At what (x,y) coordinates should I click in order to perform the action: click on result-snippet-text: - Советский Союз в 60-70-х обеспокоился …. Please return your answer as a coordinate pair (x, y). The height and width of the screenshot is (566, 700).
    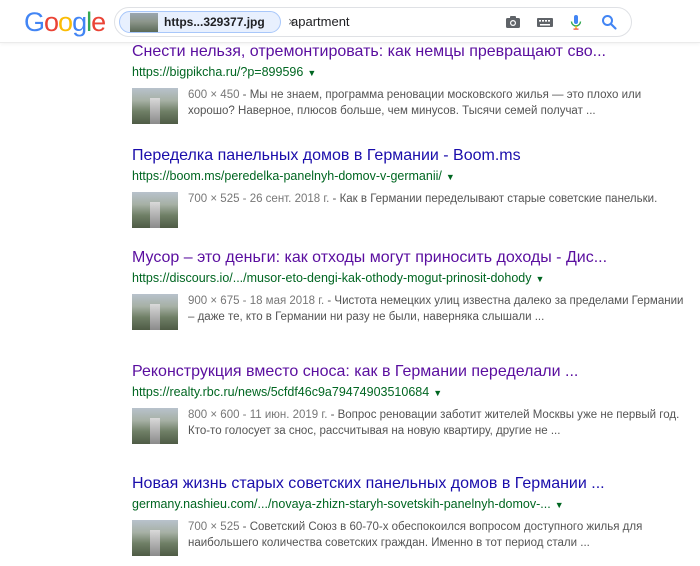
    Looking at the image, I should click on (415, 535).